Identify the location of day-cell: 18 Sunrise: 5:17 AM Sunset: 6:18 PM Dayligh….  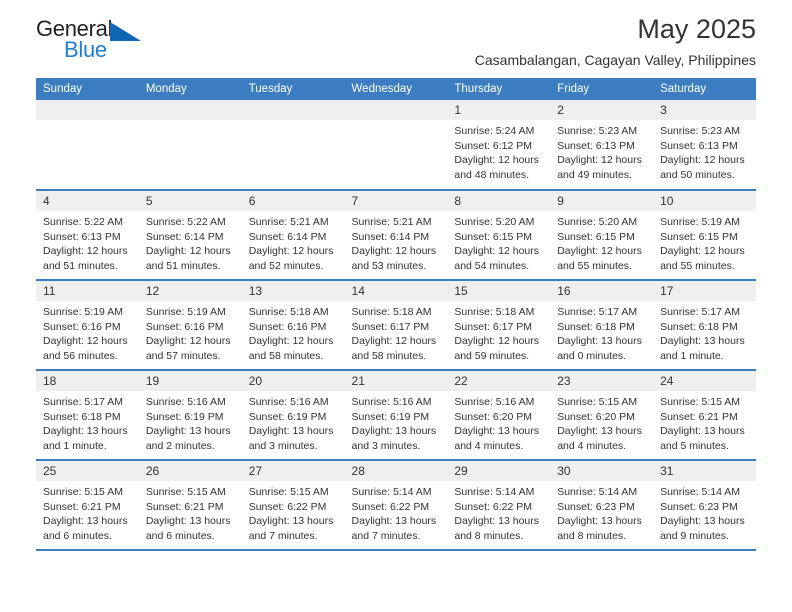
(87, 415).